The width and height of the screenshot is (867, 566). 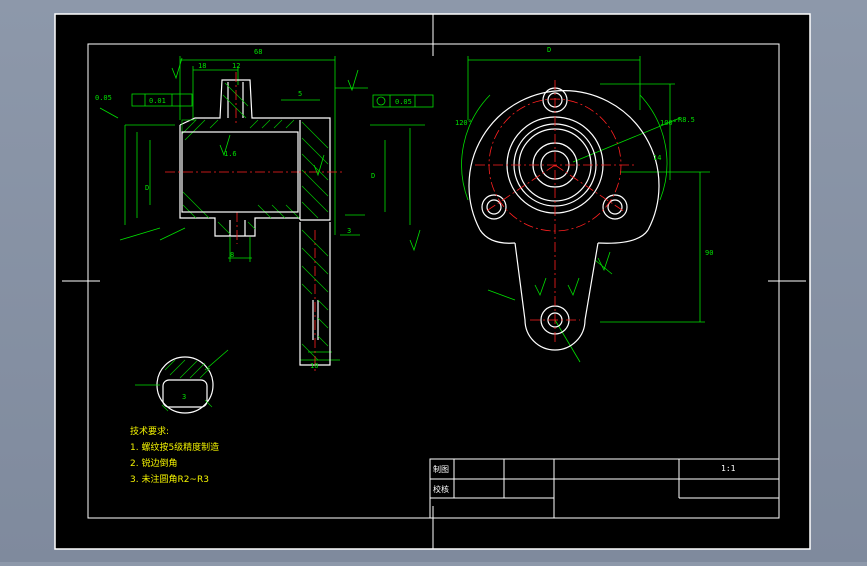 I want to click on tech-note-2: 2. 锐边倒角, so click(x=154, y=464).